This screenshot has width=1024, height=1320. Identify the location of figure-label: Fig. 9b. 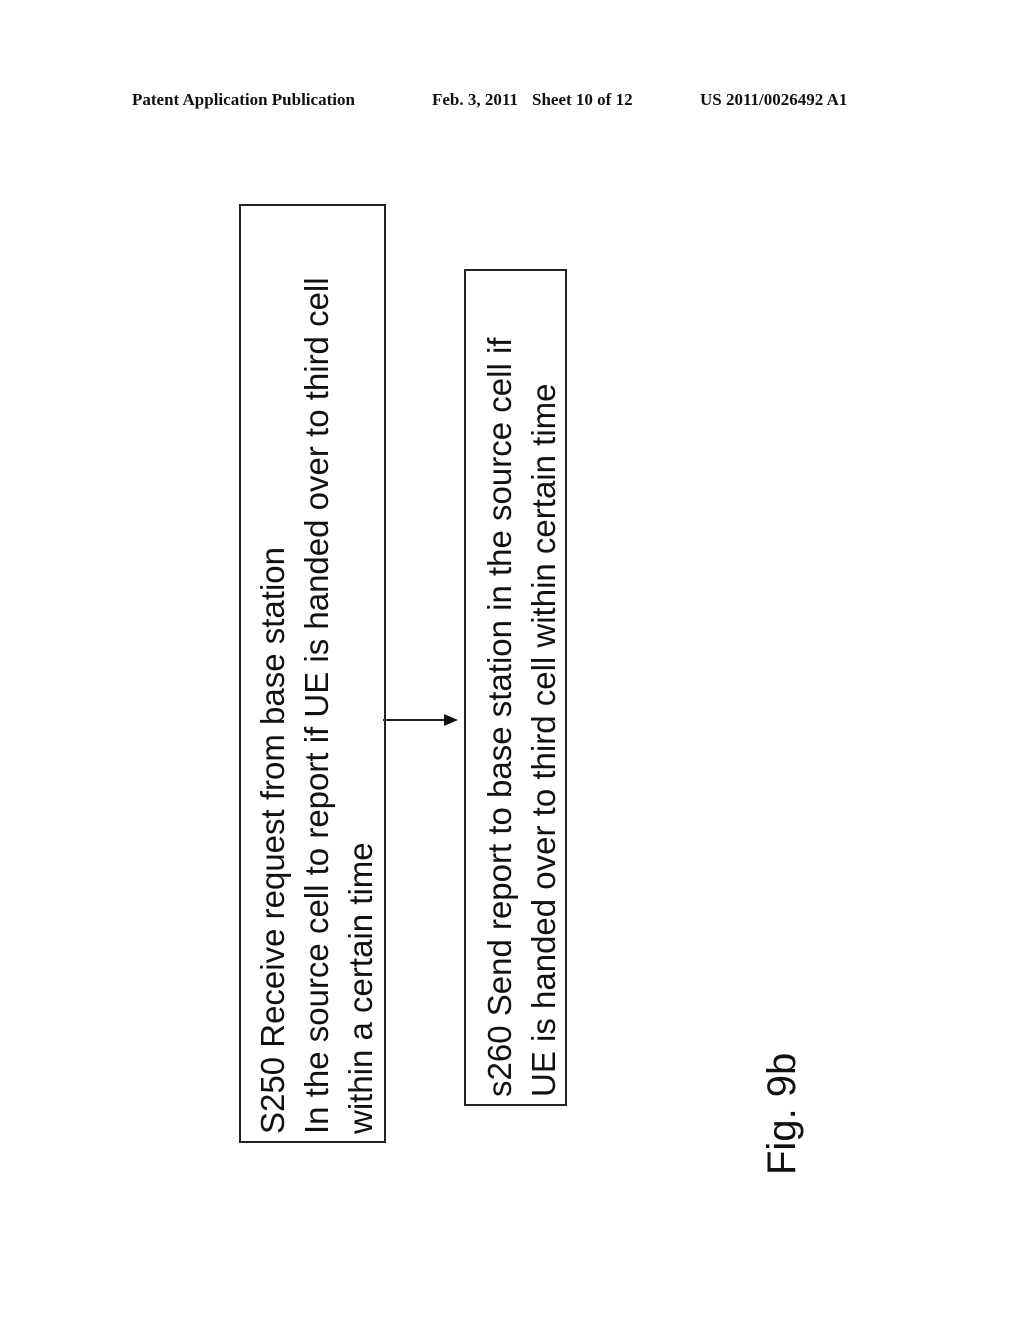
(782, 1113).